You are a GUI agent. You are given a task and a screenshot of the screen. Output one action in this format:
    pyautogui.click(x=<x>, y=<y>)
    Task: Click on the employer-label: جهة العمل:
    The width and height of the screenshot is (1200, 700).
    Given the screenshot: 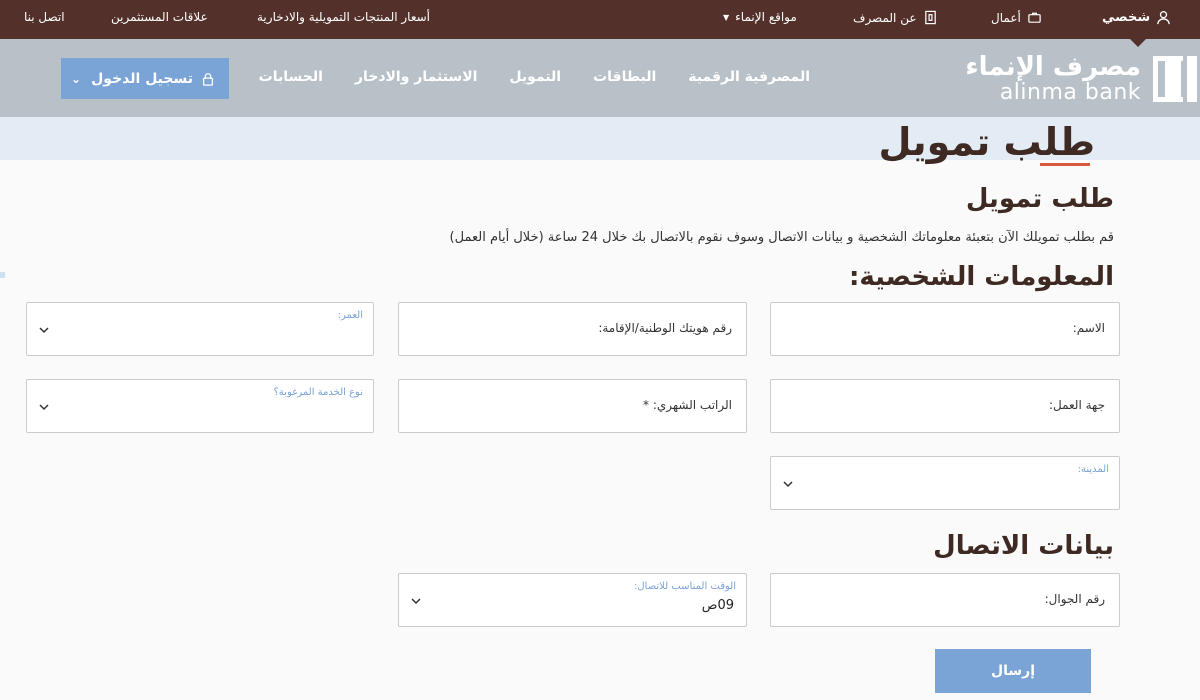 What is the action you would take?
    pyautogui.click(x=1076, y=405)
    